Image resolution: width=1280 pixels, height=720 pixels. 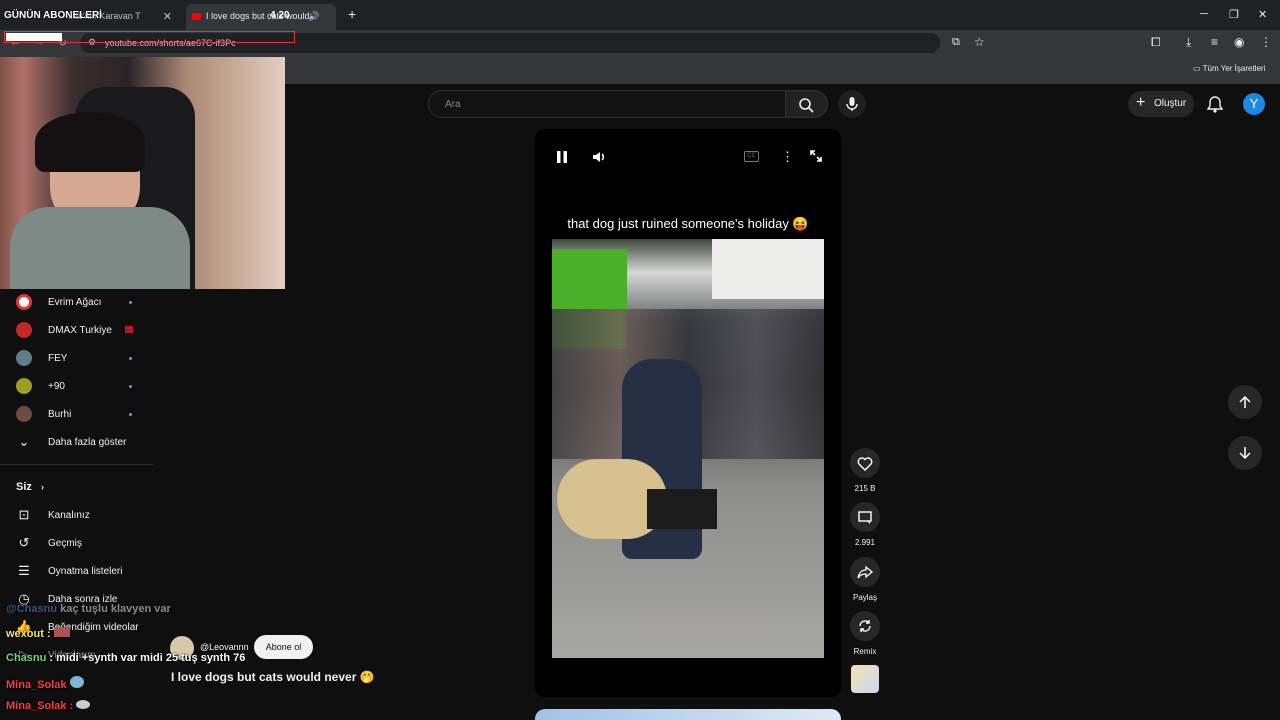 I want to click on remix-label: Remix, so click(x=865, y=651).